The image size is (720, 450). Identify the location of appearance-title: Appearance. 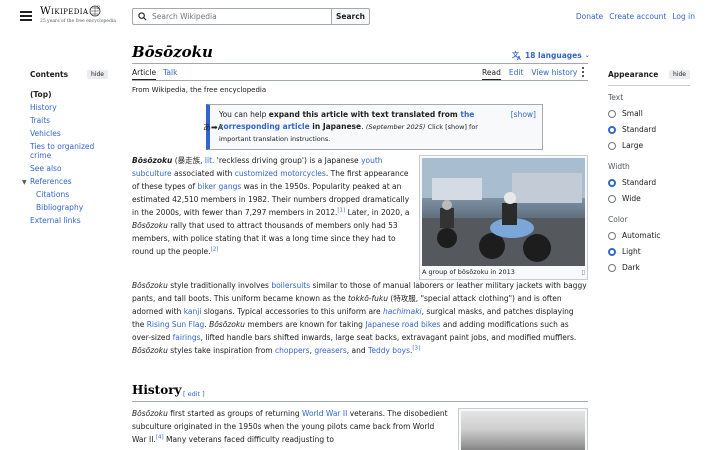
(633, 74).